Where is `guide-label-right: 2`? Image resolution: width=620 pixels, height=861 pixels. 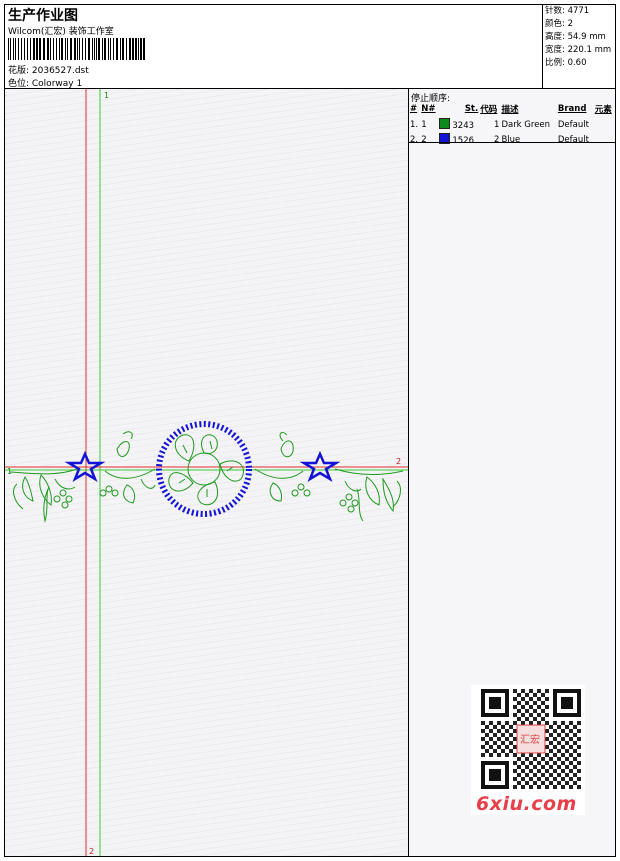
guide-label-right: 2 is located at coordinates (398, 461).